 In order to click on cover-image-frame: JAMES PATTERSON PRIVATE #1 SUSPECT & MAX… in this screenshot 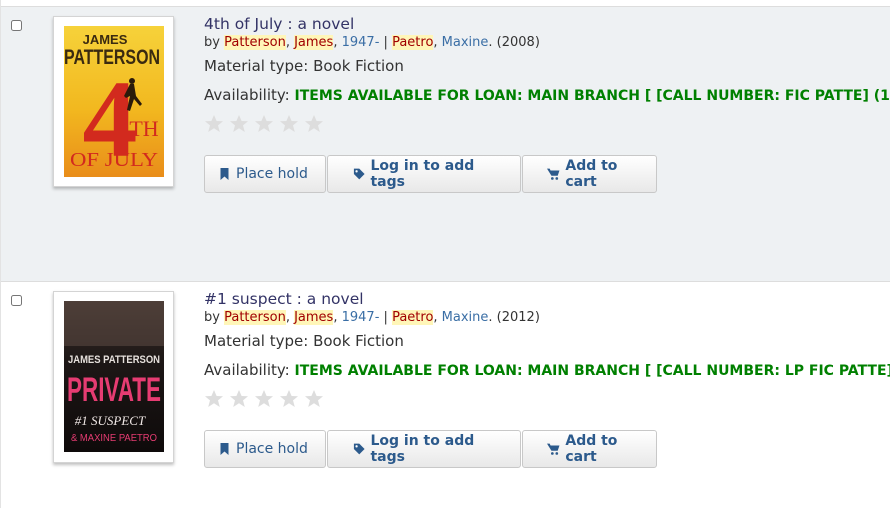, I will do `click(113, 377)`.